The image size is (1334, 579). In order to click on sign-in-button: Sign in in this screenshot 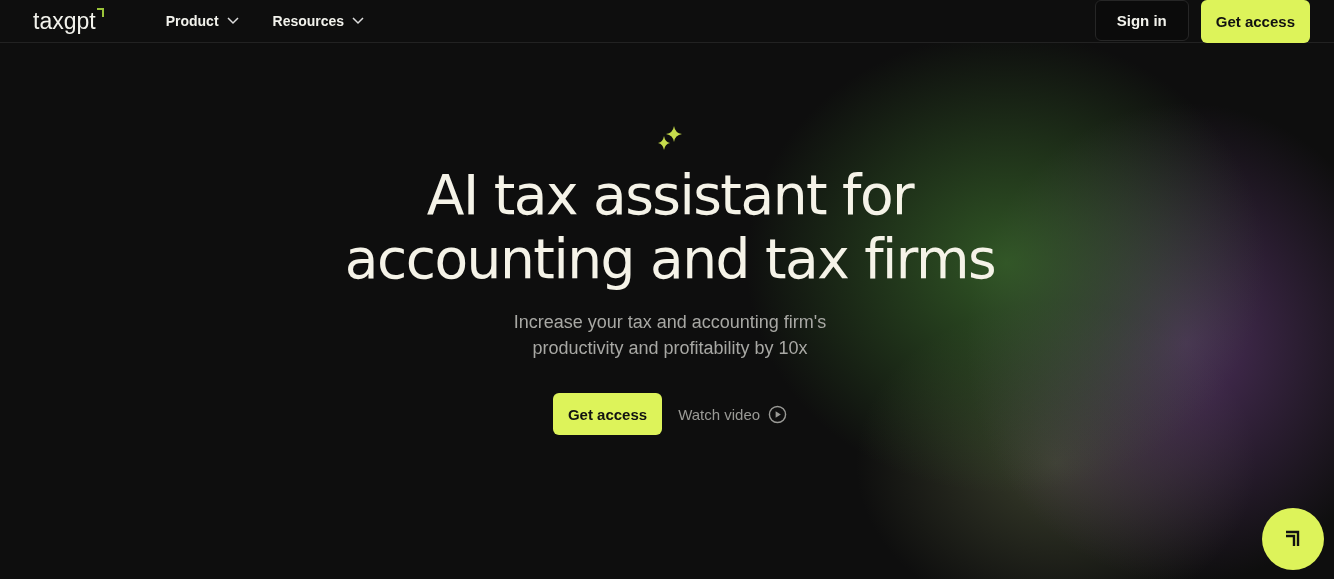, I will do `click(1141, 20)`.